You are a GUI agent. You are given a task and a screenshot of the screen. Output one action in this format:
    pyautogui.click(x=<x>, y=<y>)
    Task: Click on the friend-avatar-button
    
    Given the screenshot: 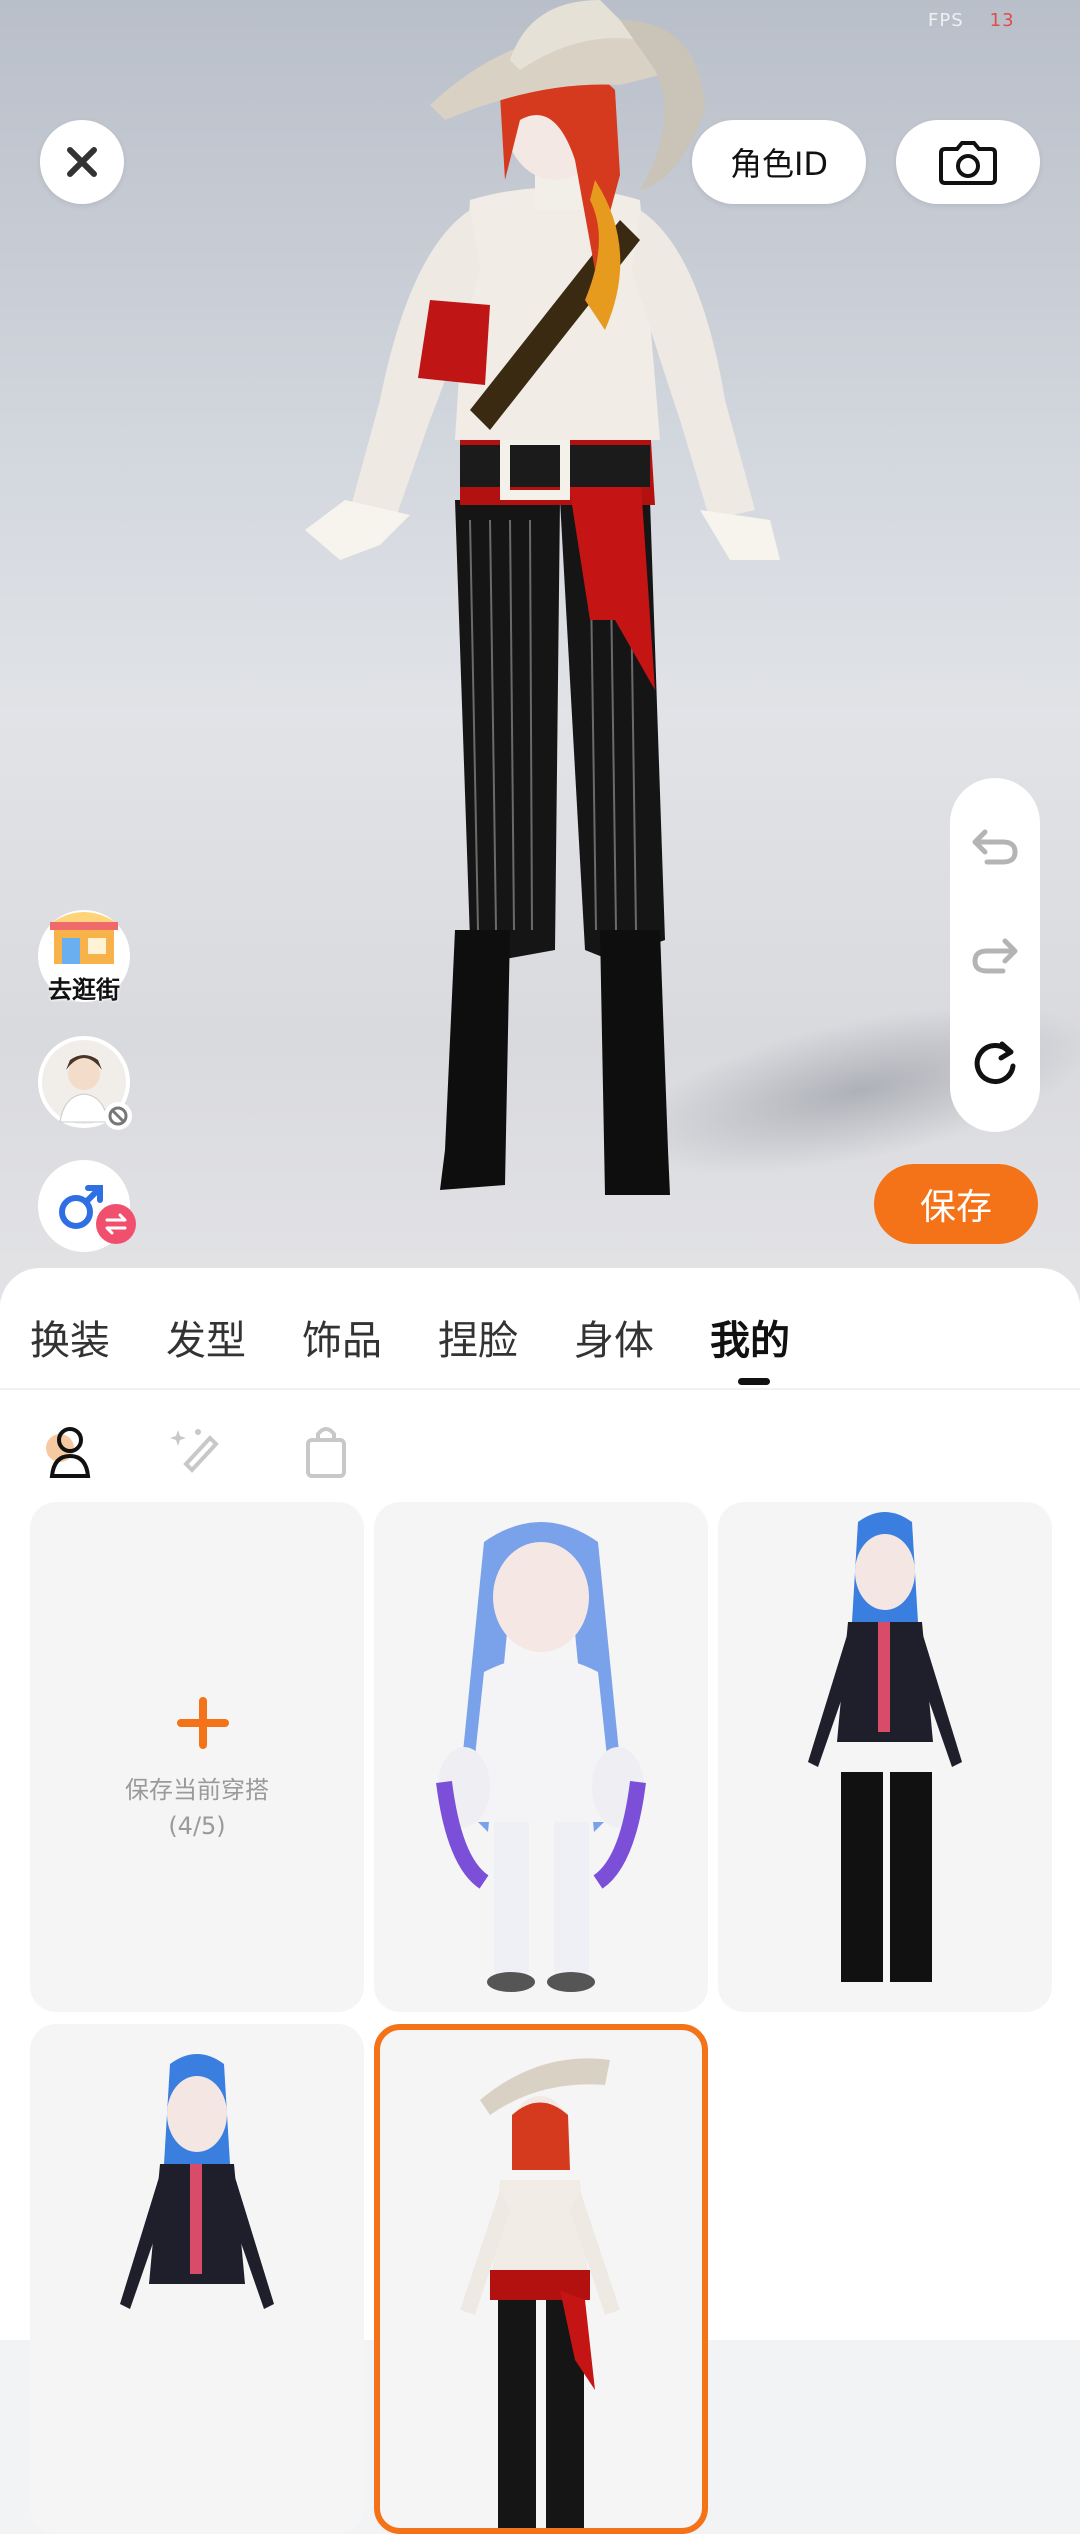 What is the action you would take?
    pyautogui.click(x=85, y=1083)
    